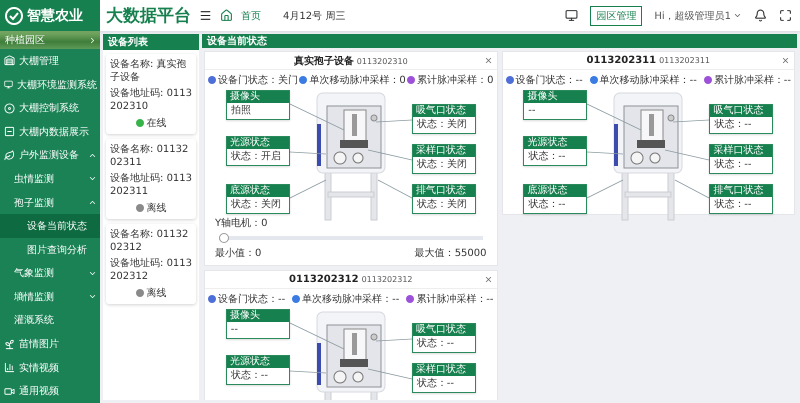  What do you see at coordinates (241, 111) in the screenshot?
I see `part-status: 拍照` at bounding box center [241, 111].